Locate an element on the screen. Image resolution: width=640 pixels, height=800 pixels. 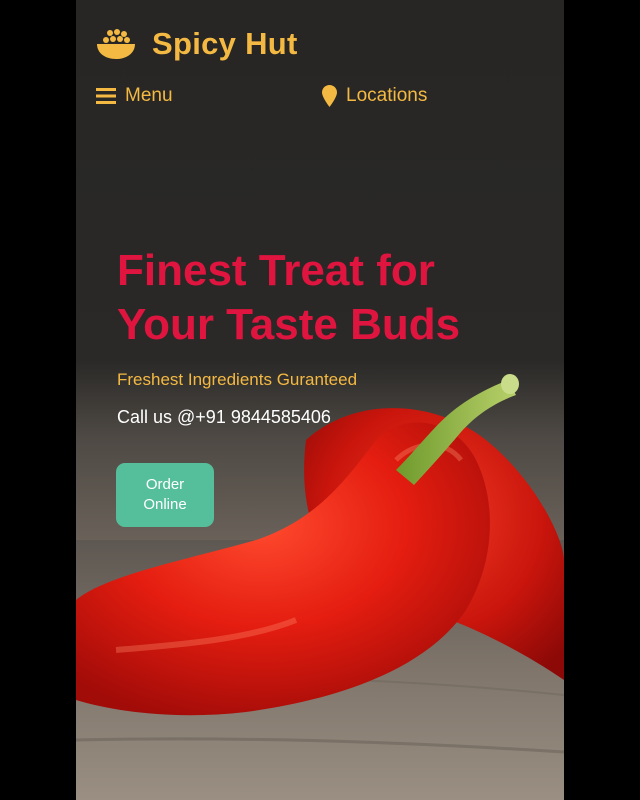
hero-title: Finest Treat for Your Taste Buds is located at coordinates (289, 297).